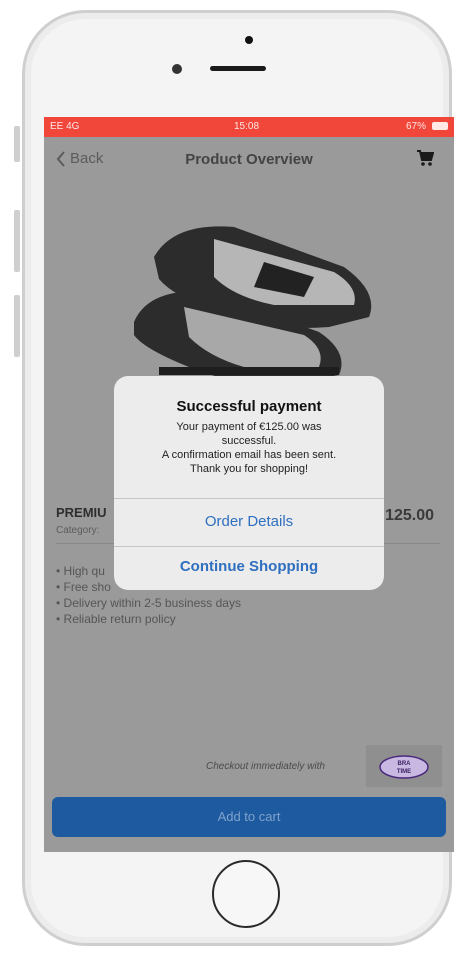 The width and height of the screenshot is (470, 955). Describe the element at coordinates (249, 469) in the screenshot. I see `dialog-message-line: Thank you for shopping!` at that location.